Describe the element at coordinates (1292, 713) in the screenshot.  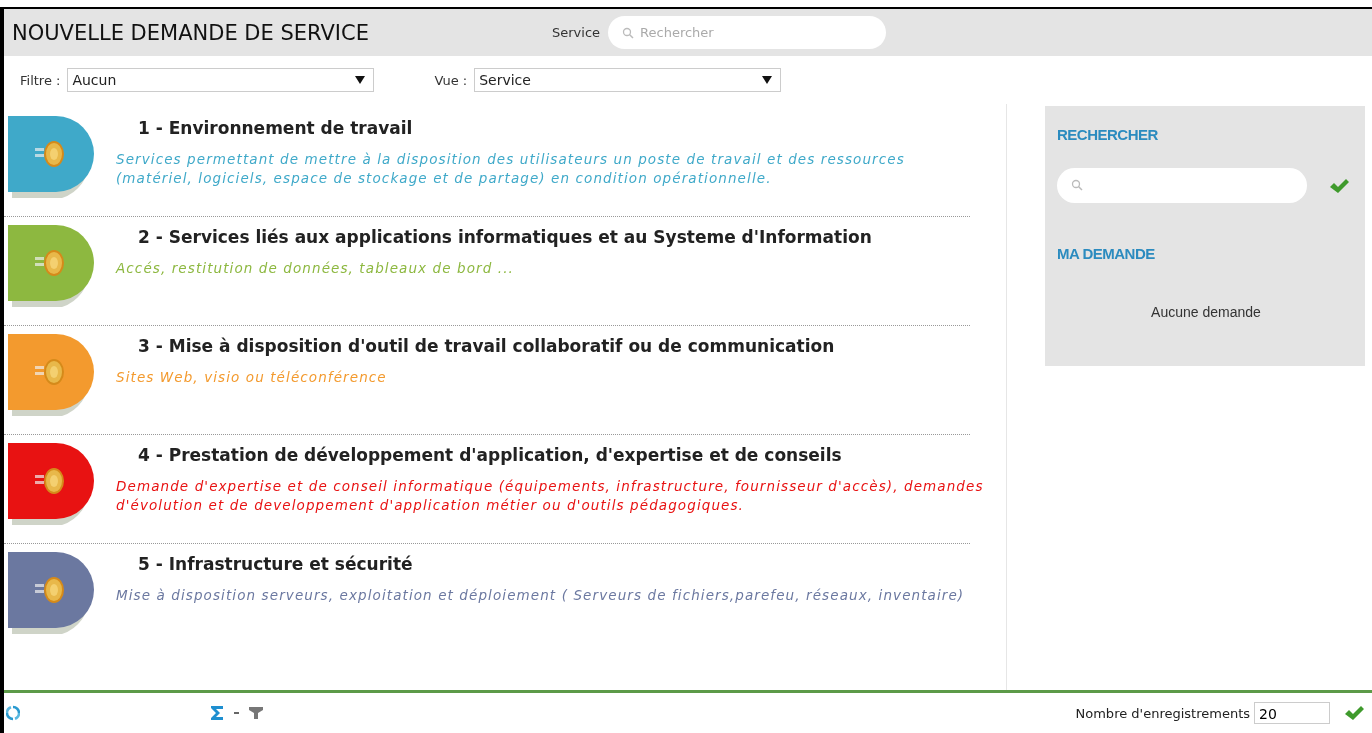
I see `records-field: 20` at that location.